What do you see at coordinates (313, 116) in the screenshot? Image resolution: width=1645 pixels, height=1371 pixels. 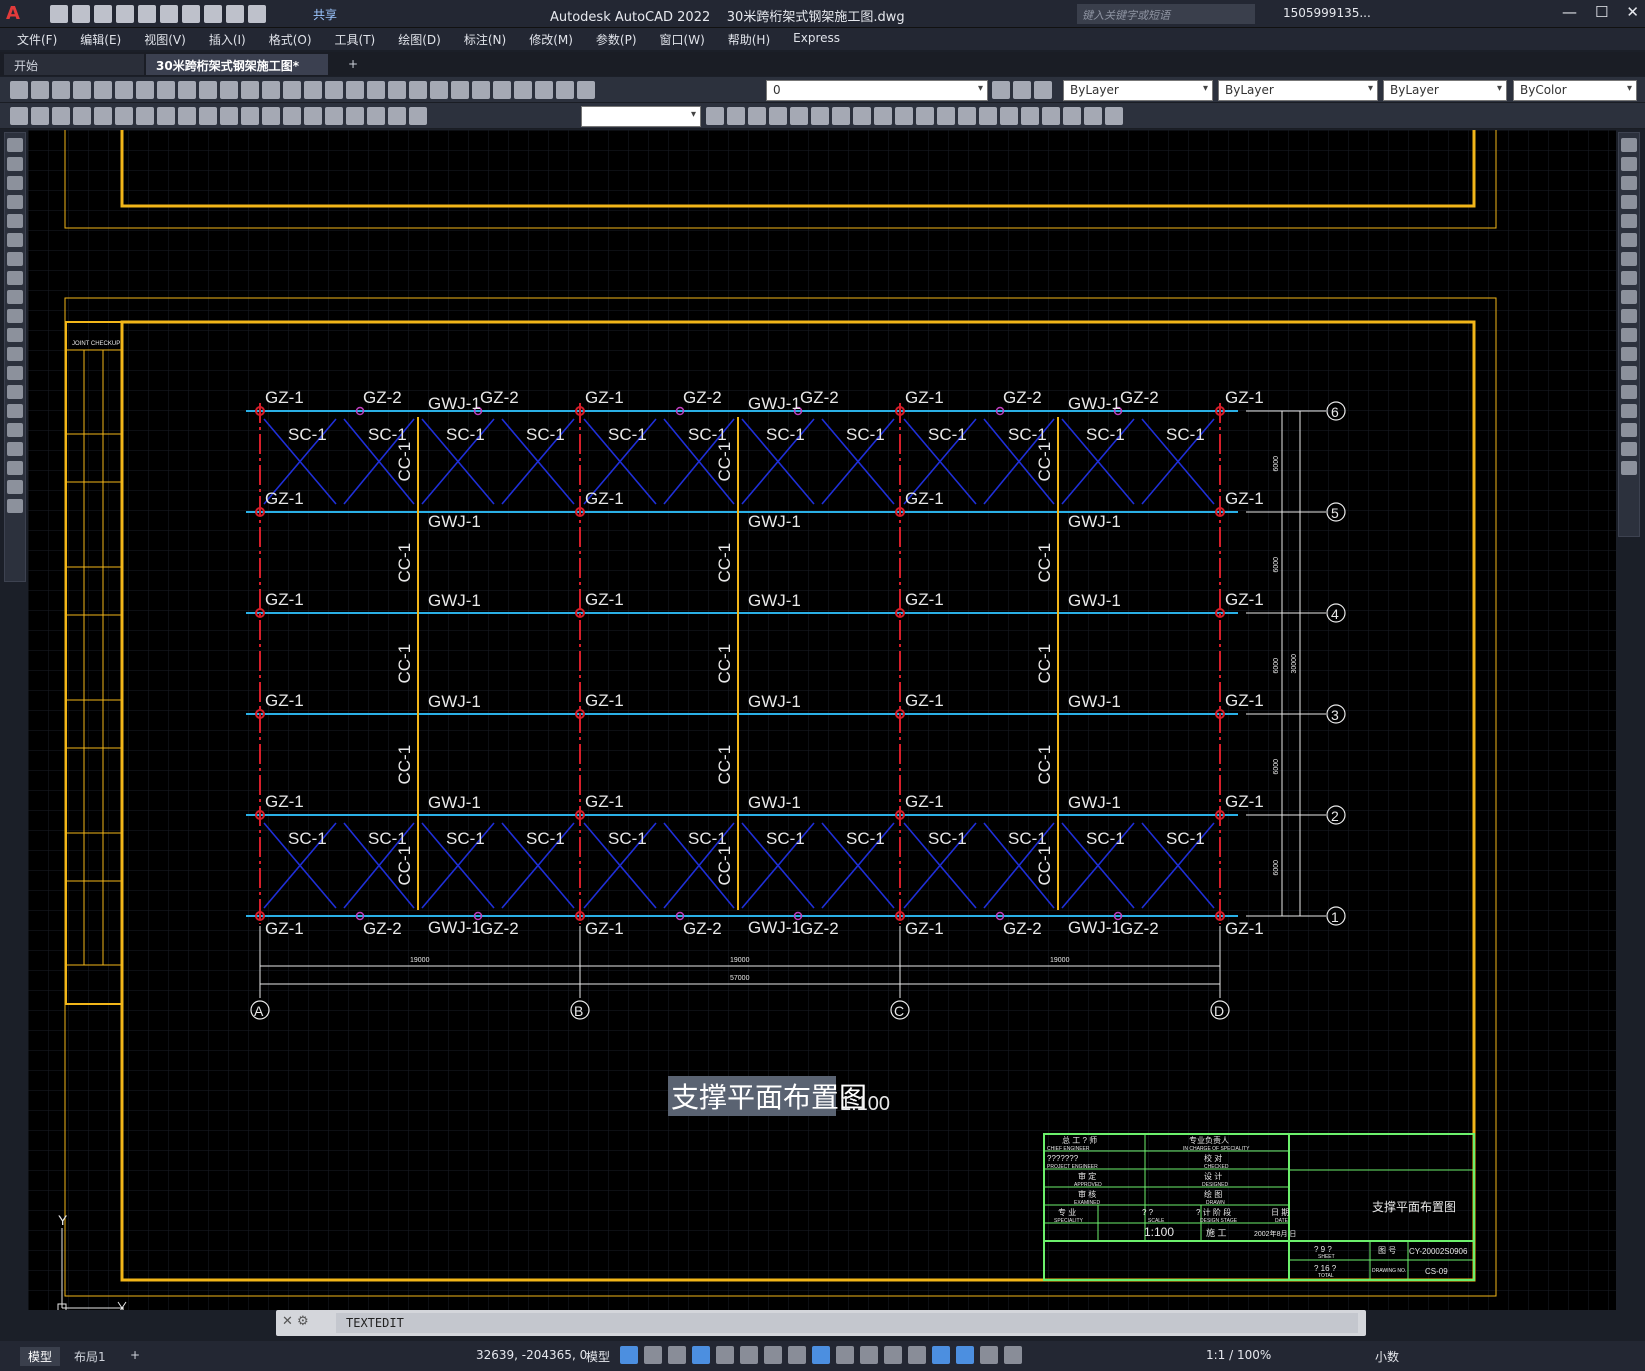 I see `center-mark-icon` at bounding box center [313, 116].